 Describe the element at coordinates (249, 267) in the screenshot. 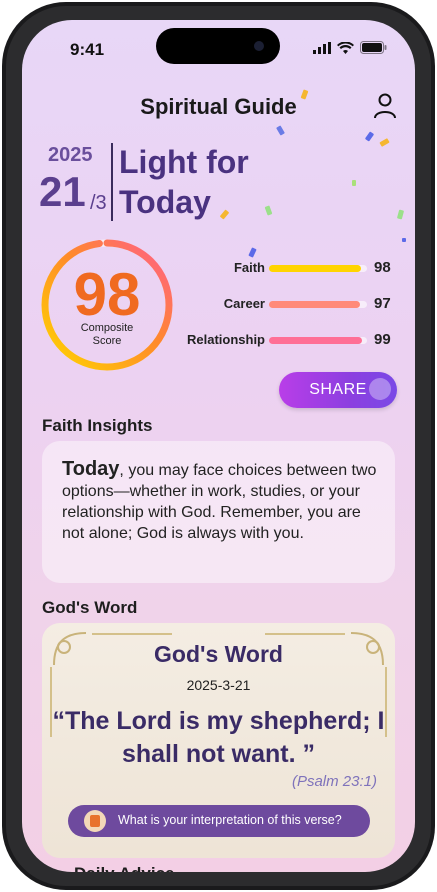

I see `score-label-faith: Faith` at that location.